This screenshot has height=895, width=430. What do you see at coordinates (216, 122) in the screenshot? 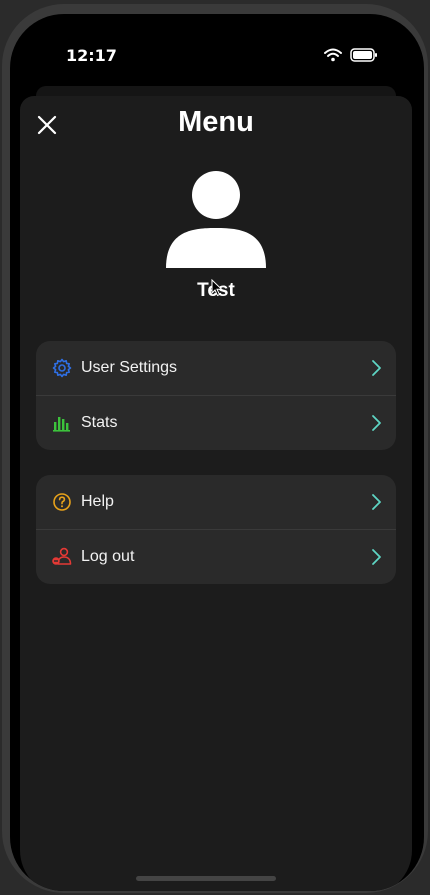
I see `page-title: Menu` at bounding box center [216, 122].